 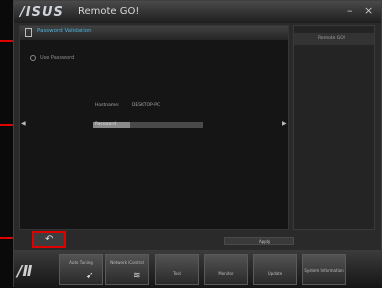 What do you see at coordinates (90, 276) in the screenshot?
I see `cursor-icon: ➹` at bounding box center [90, 276].